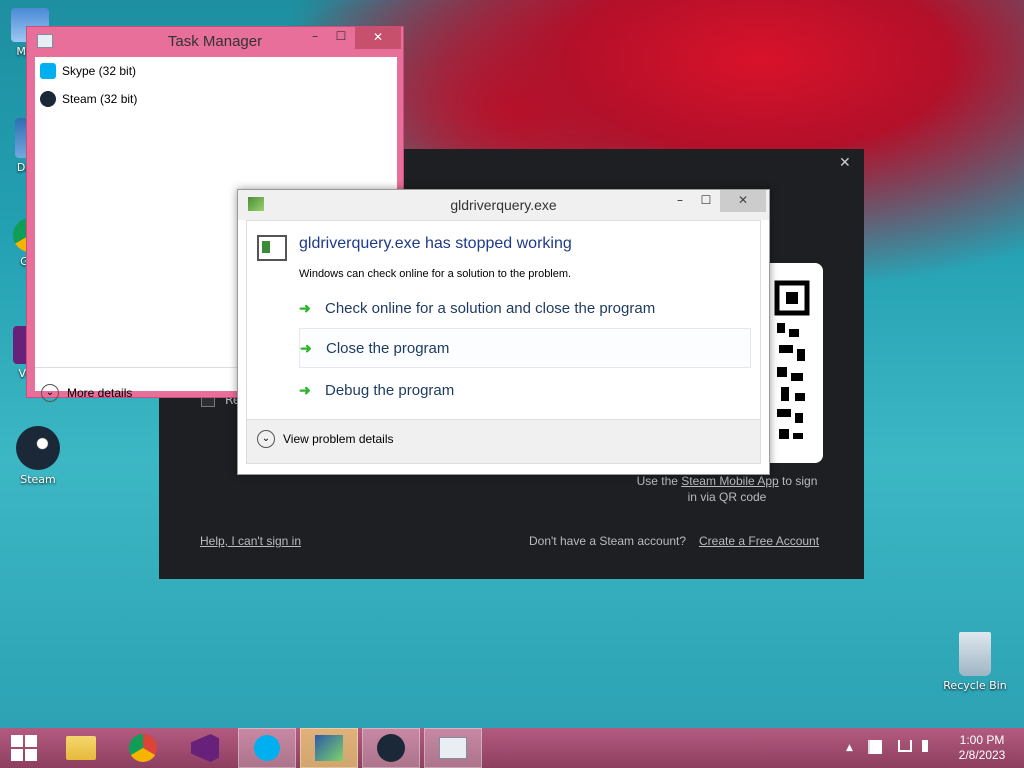  I want to click on action-center-flag-icon, so click(875, 747).